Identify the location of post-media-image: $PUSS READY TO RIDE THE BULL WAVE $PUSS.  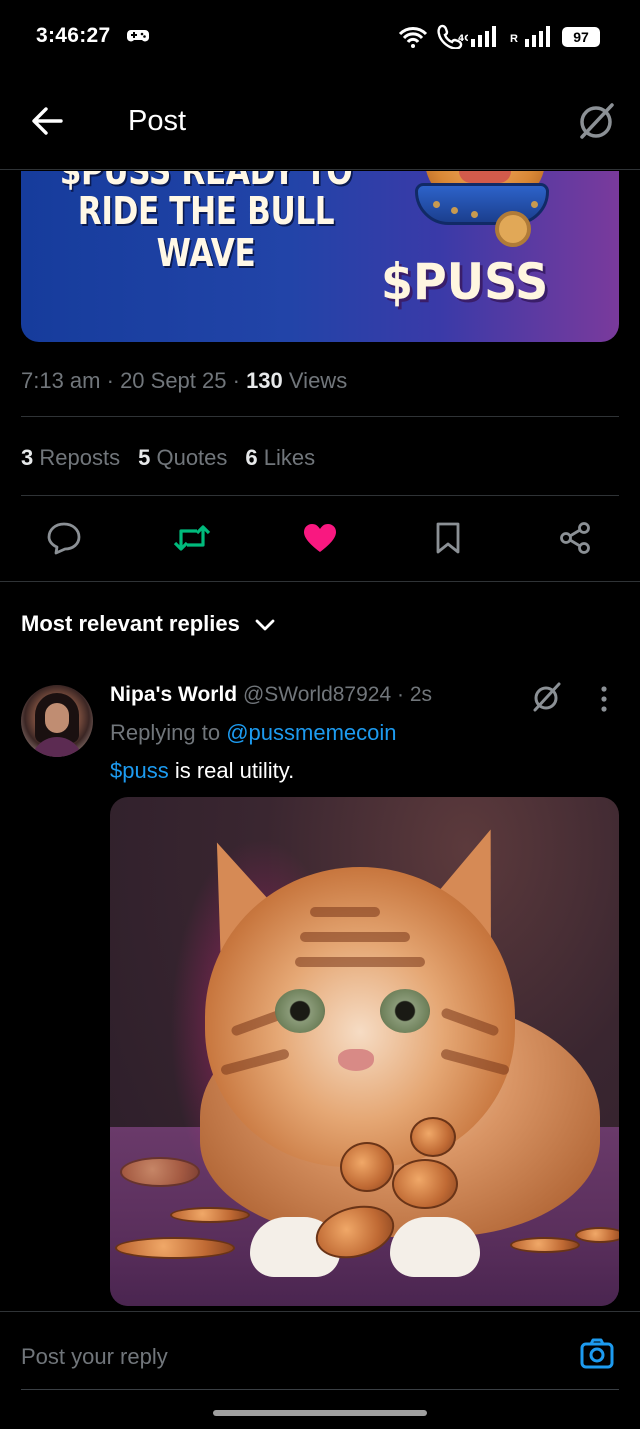
(320, 256).